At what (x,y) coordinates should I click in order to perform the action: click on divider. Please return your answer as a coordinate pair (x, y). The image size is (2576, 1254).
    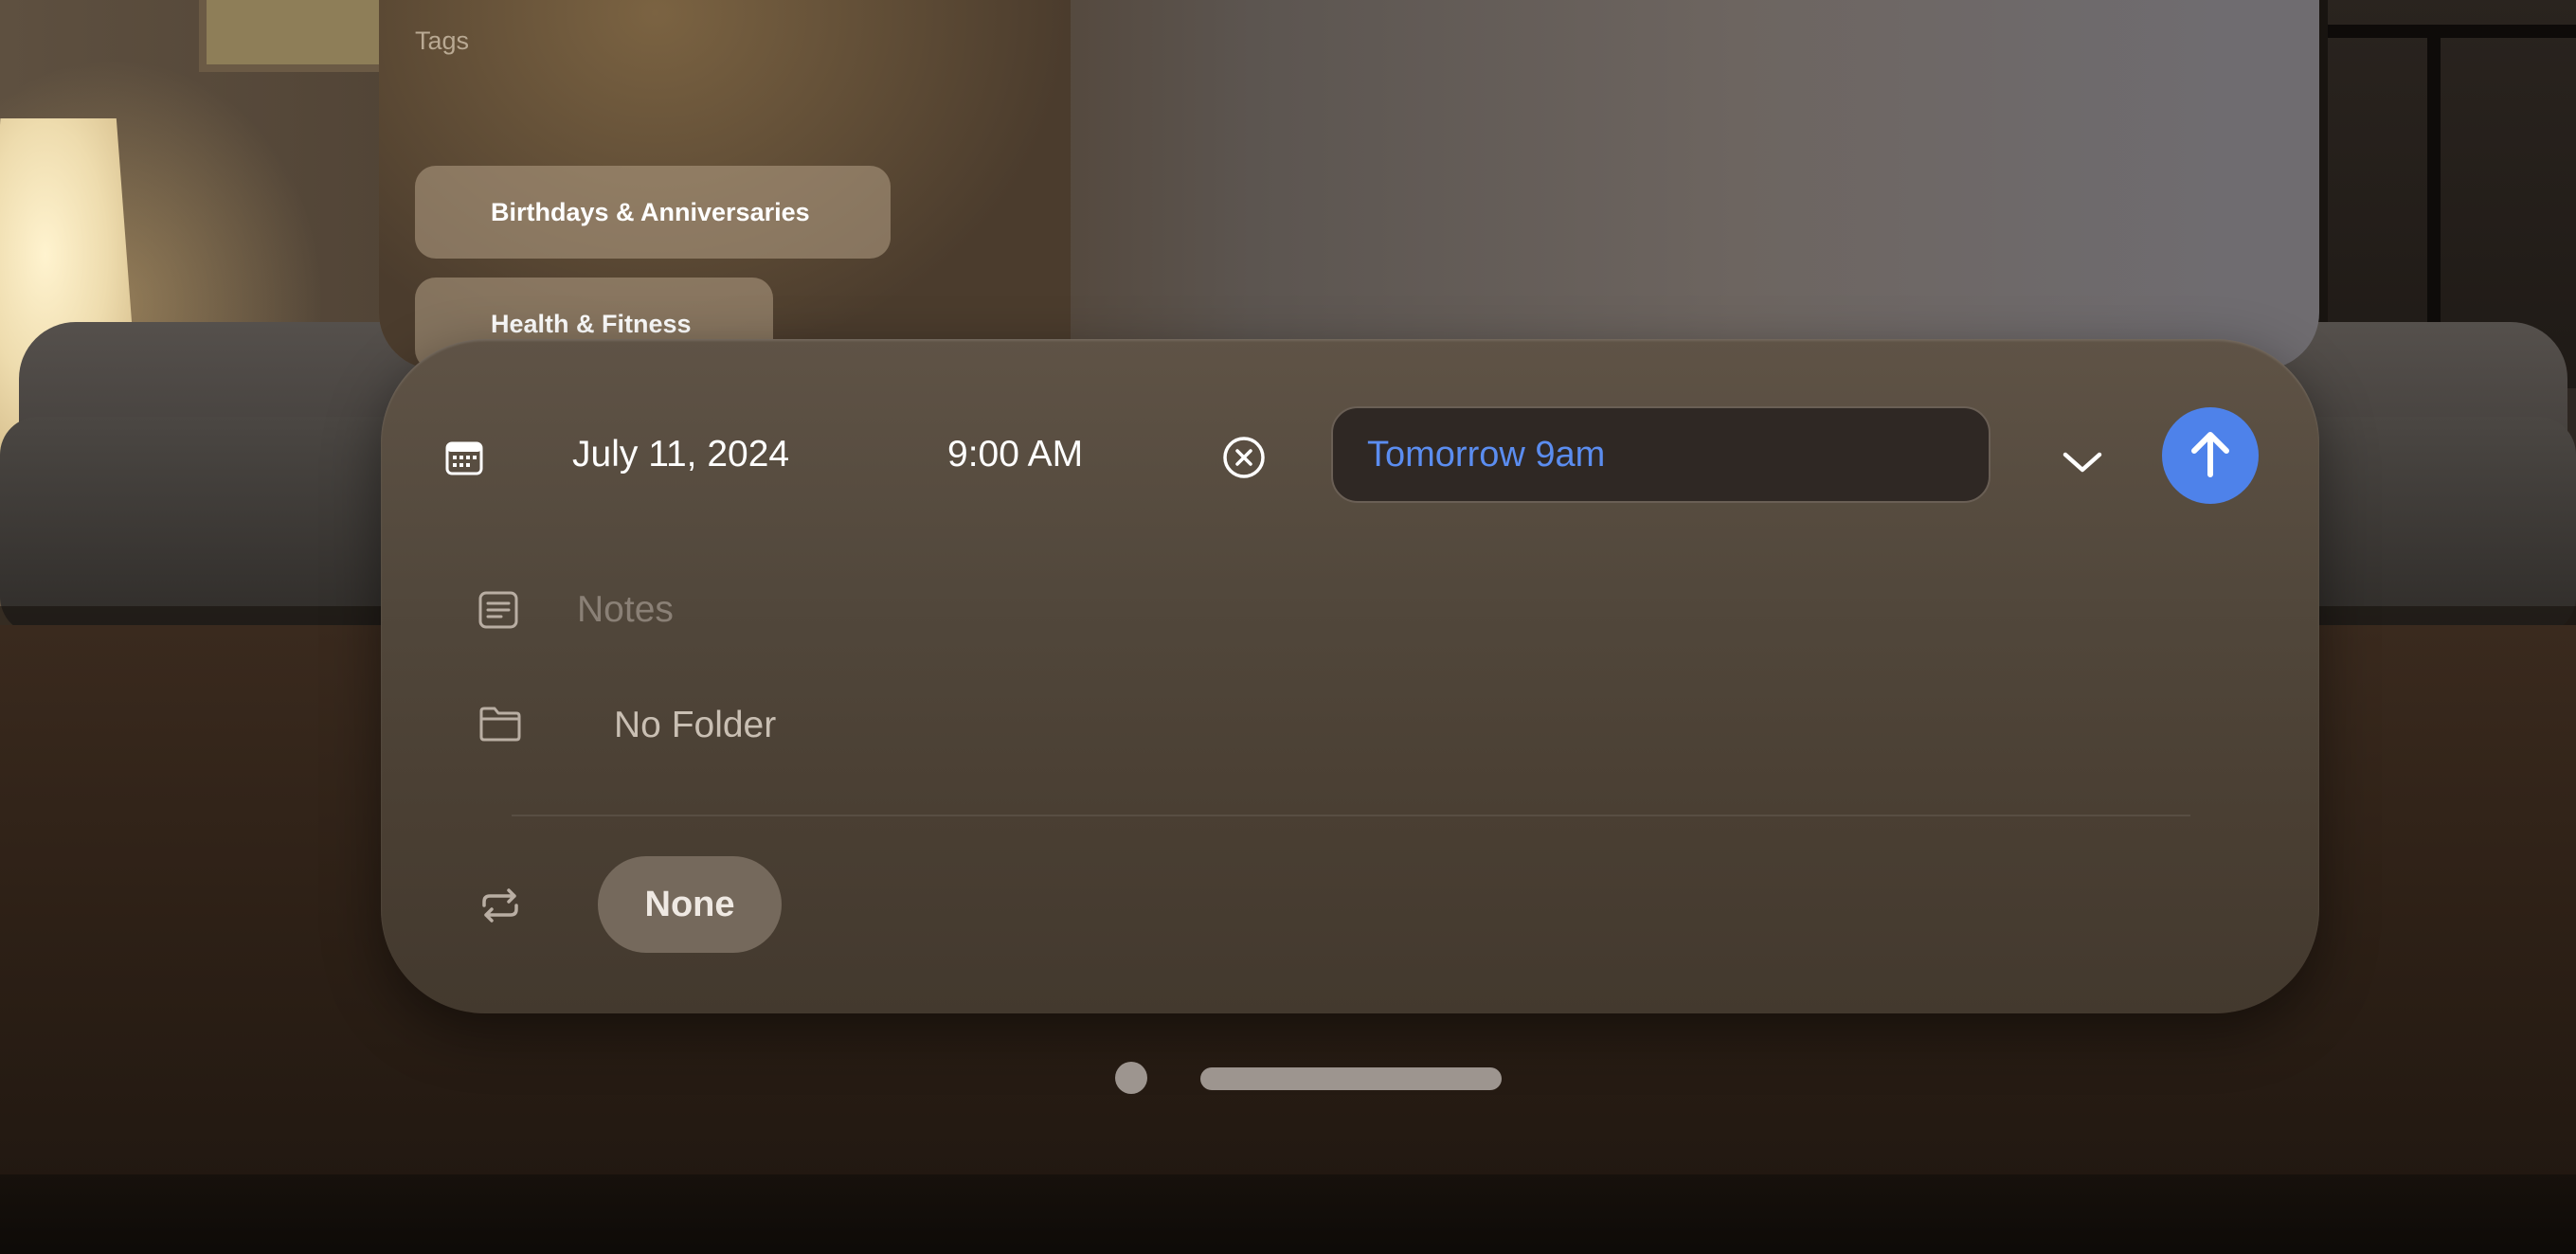
    Looking at the image, I should click on (1351, 816).